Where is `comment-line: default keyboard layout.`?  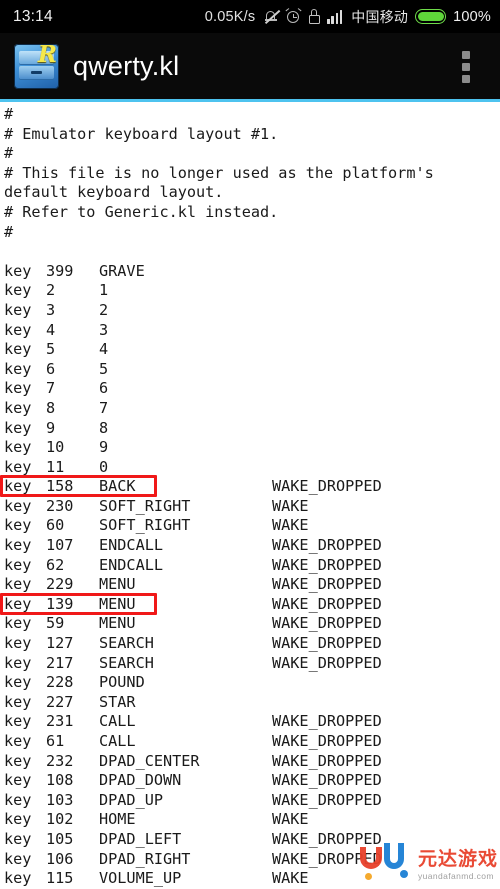 comment-line: default keyboard layout. is located at coordinates (114, 192).